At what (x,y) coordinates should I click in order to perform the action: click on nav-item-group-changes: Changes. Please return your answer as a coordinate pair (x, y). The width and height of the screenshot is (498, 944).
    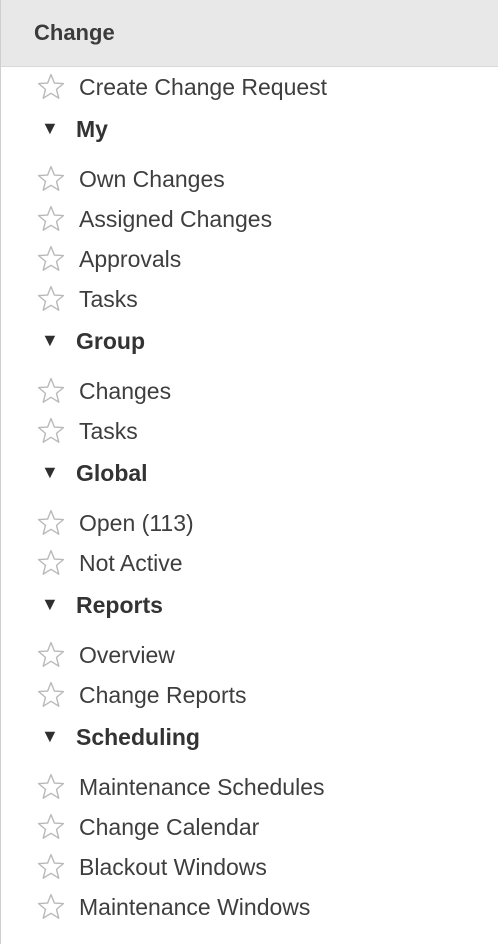
    Looking at the image, I should click on (249, 391).